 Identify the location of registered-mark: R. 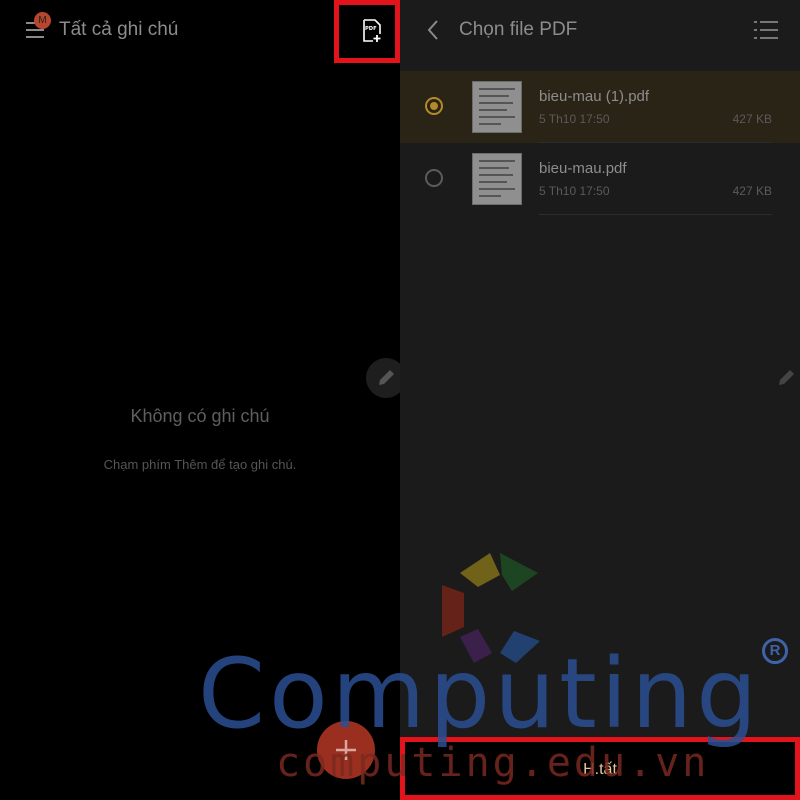
(775, 651).